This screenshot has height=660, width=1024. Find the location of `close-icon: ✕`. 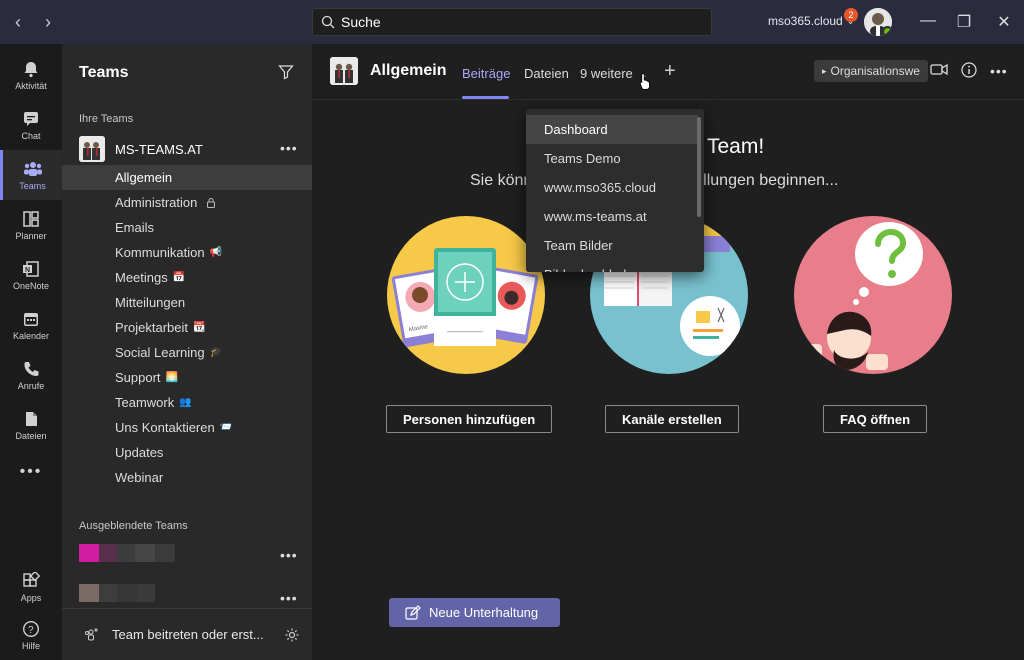

close-icon: ✕ is located at coordinates (1004, 22).